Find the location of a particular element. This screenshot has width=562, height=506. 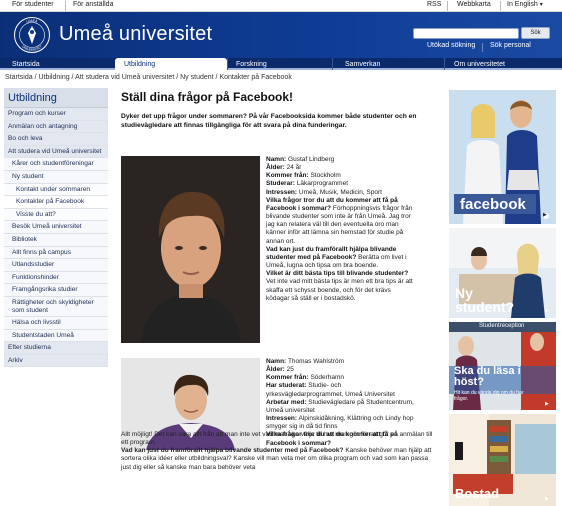

sidebar-item: Program och kurser is located at coordinates (56, 114).